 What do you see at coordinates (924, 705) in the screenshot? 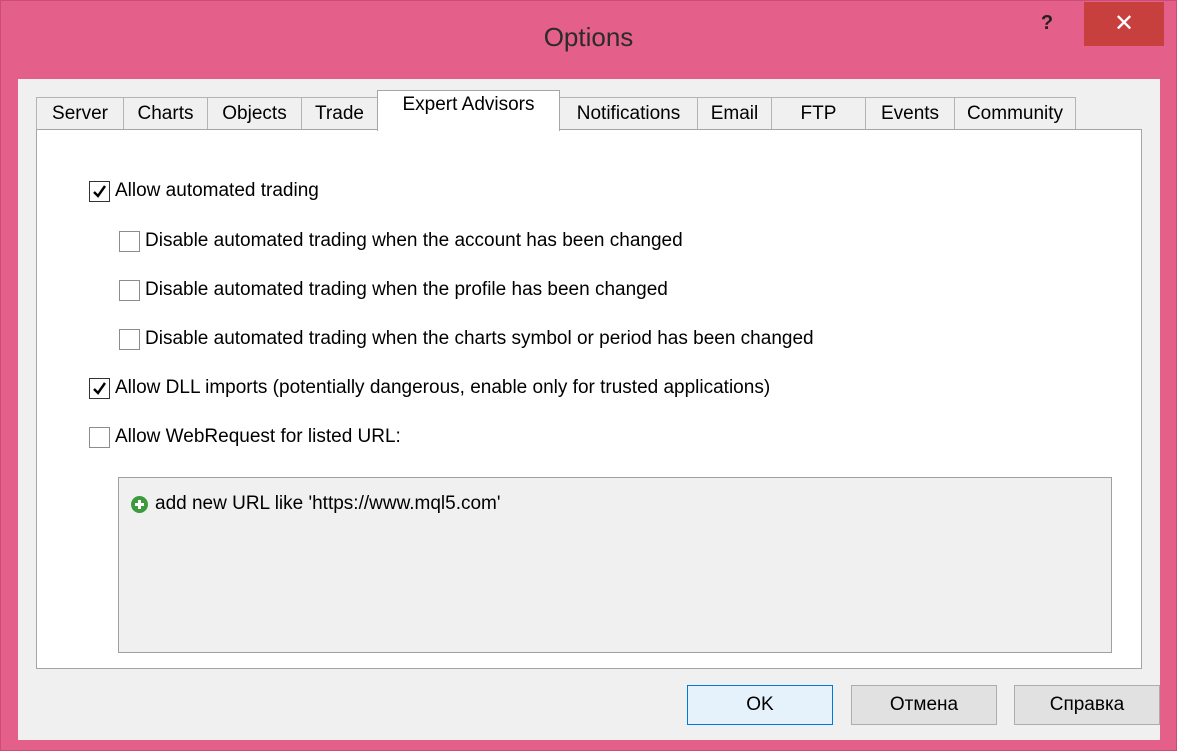
I see `cancel-button: Отмена` at bounding box center [924, 705].